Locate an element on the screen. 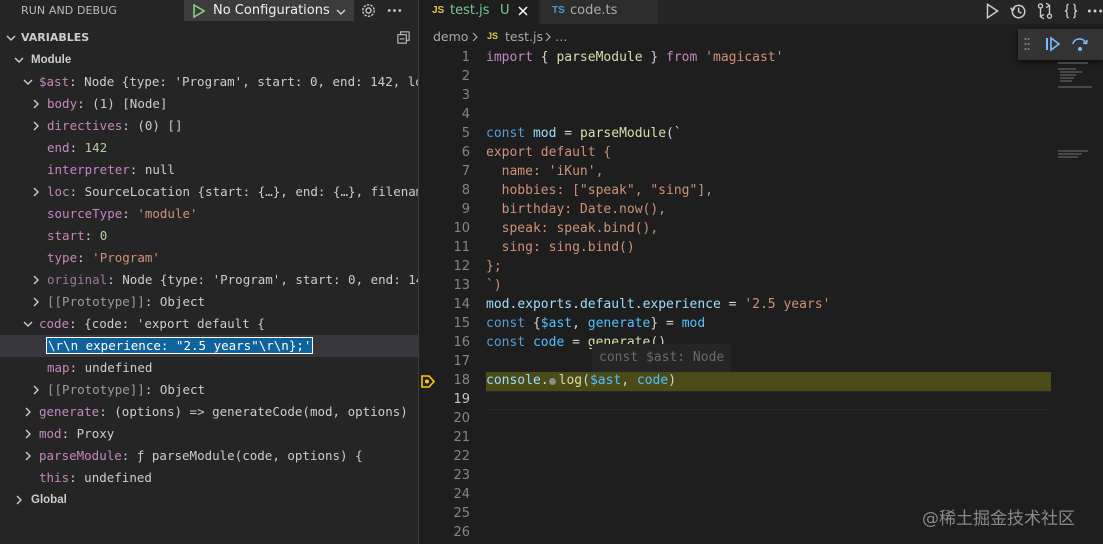 This screenshot has width=1103, height=544. minimap is located at coordinates (1079, 120).